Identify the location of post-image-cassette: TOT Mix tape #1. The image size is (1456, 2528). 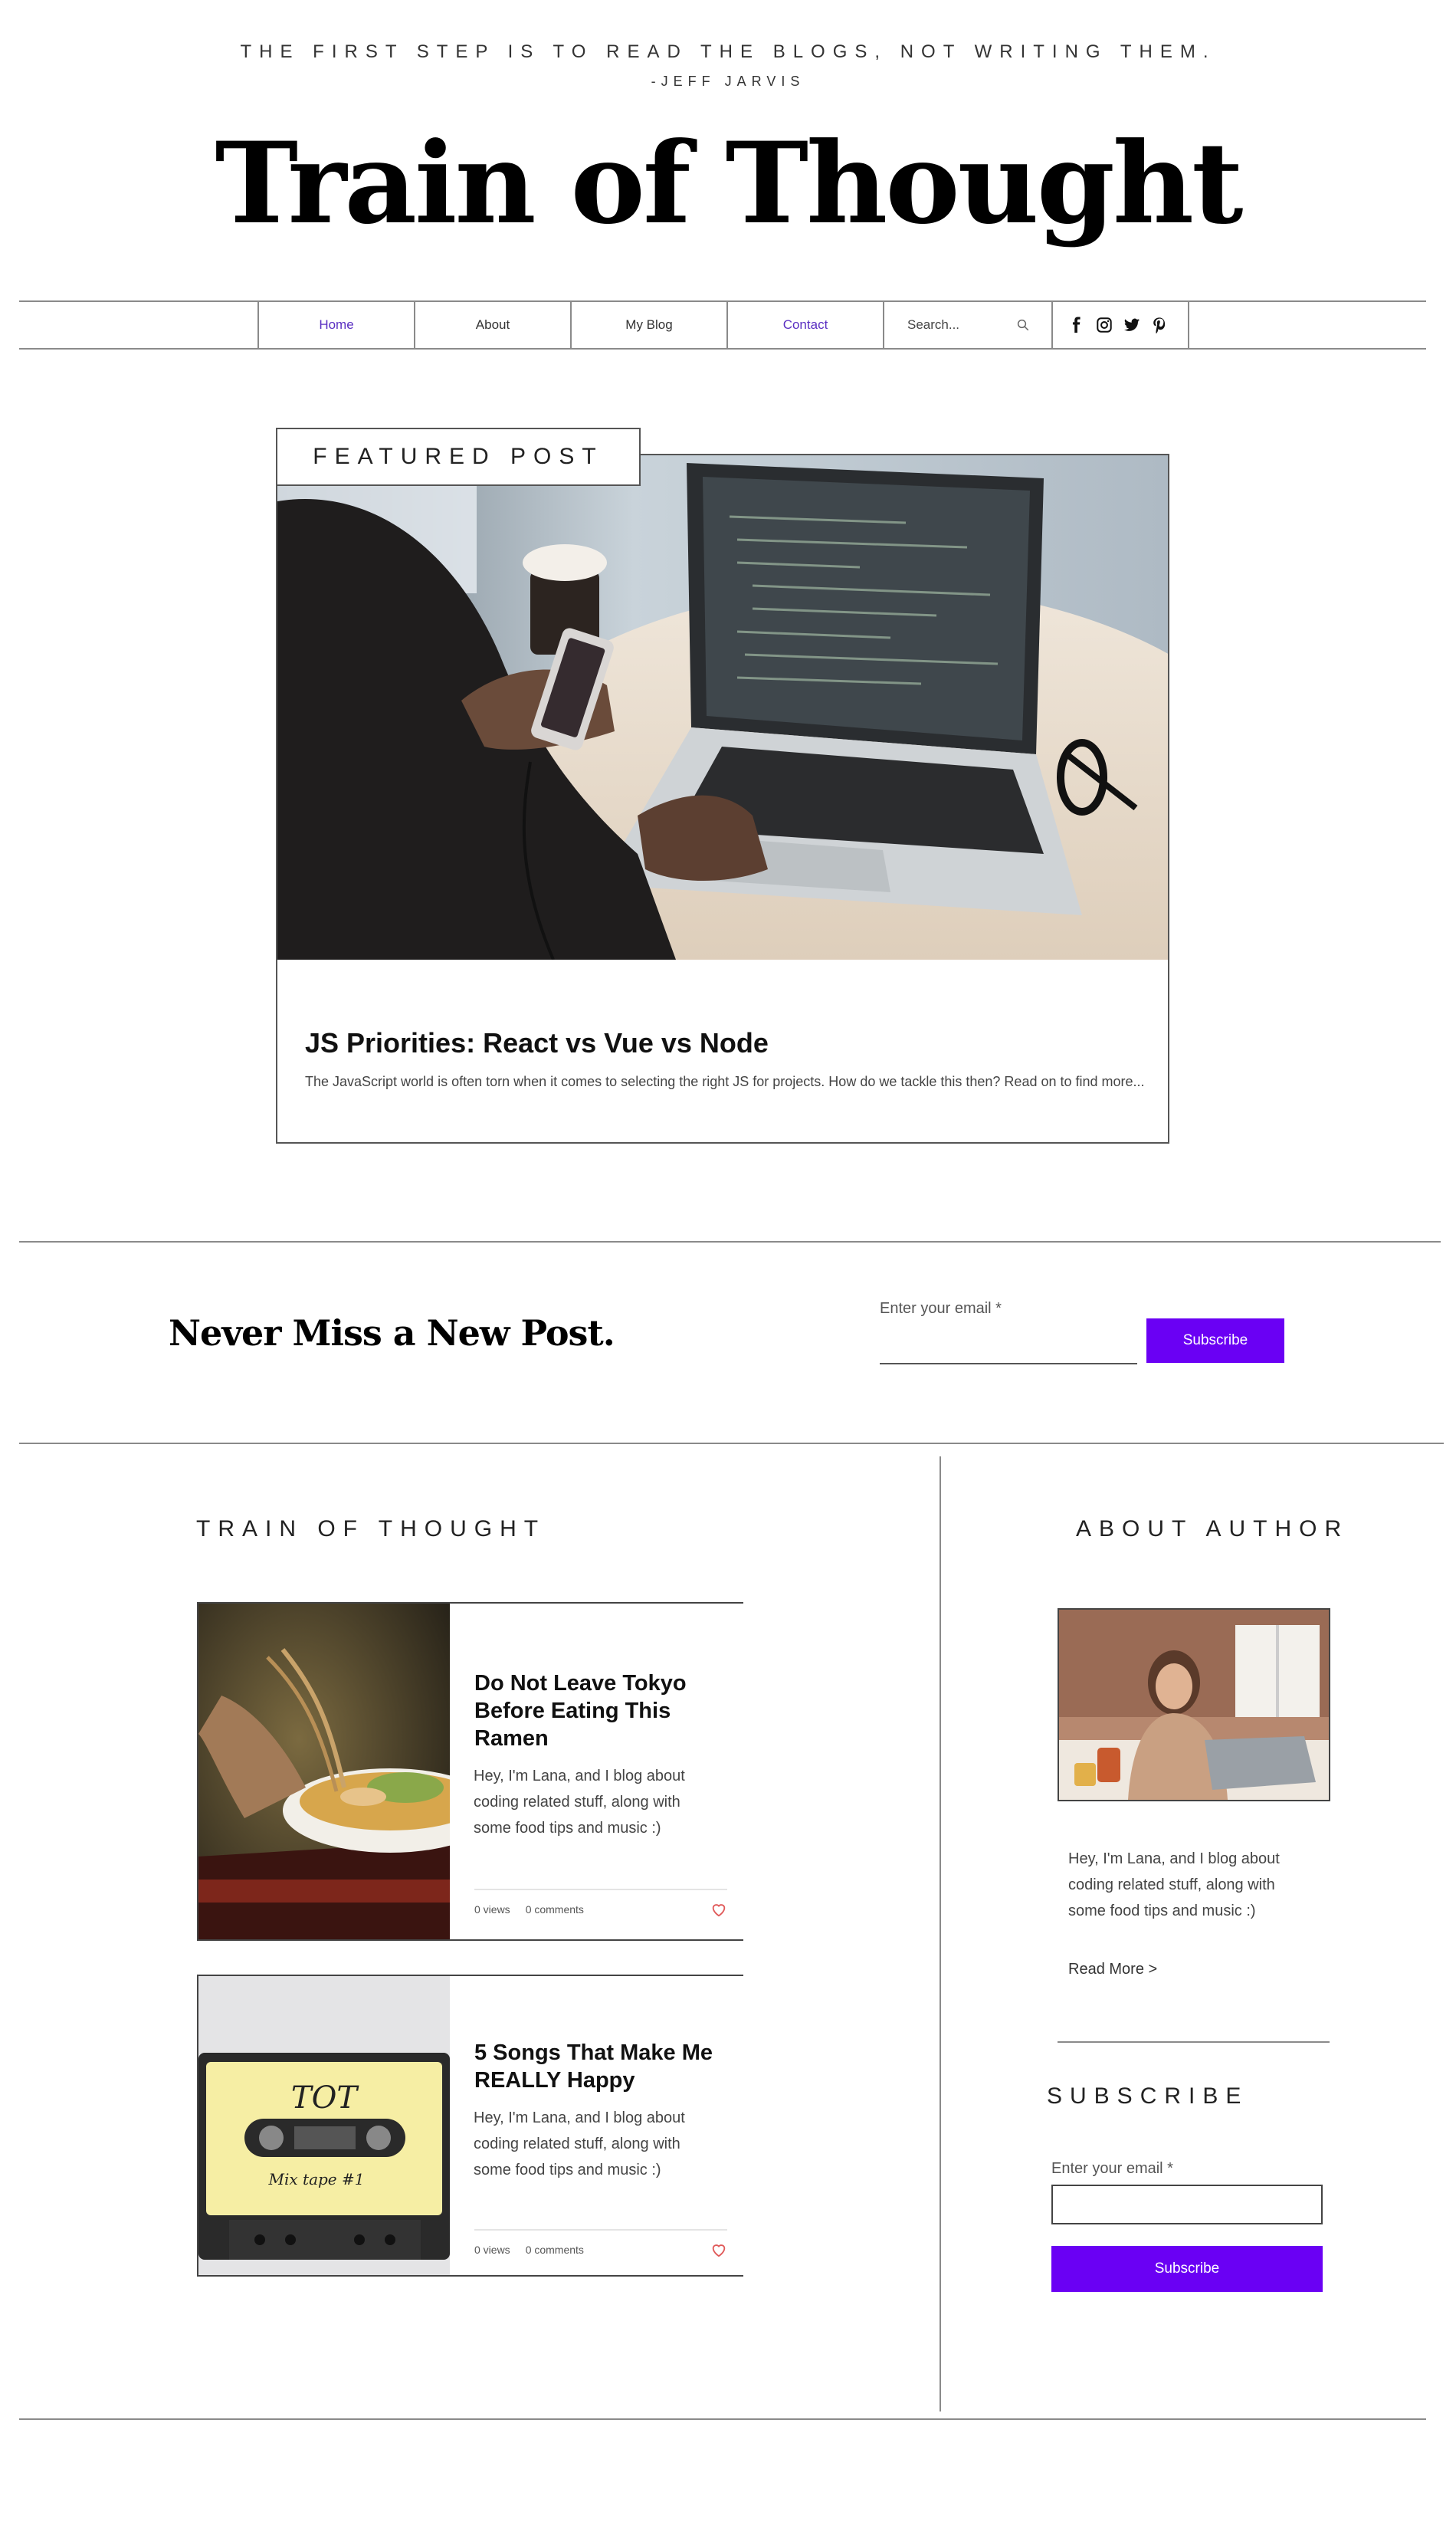
(323, 2125).